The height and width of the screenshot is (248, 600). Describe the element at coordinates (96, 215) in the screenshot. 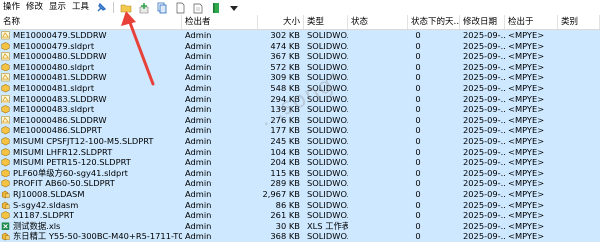

I see `file-name: X1187.SLDPRT` at that location.